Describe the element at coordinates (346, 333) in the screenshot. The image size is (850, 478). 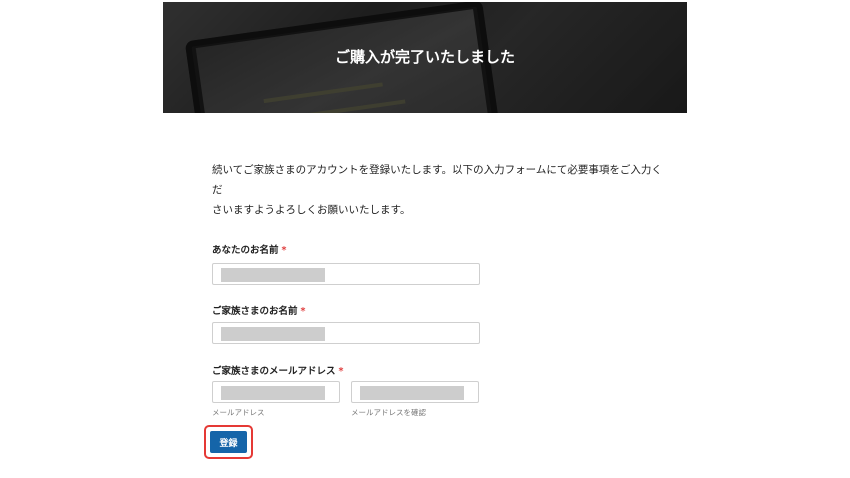
I see `family-name-field` at that location.